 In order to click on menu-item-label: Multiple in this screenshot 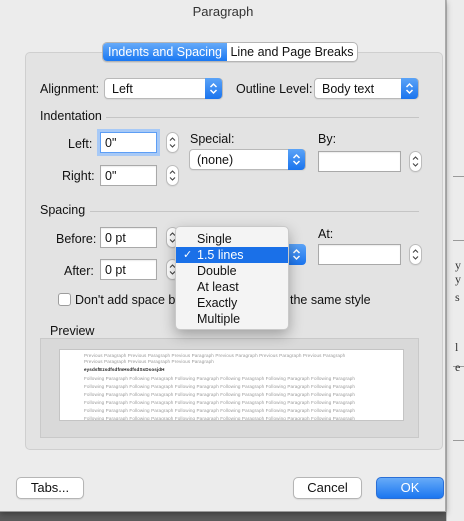, I will do `click(219, 319)`.